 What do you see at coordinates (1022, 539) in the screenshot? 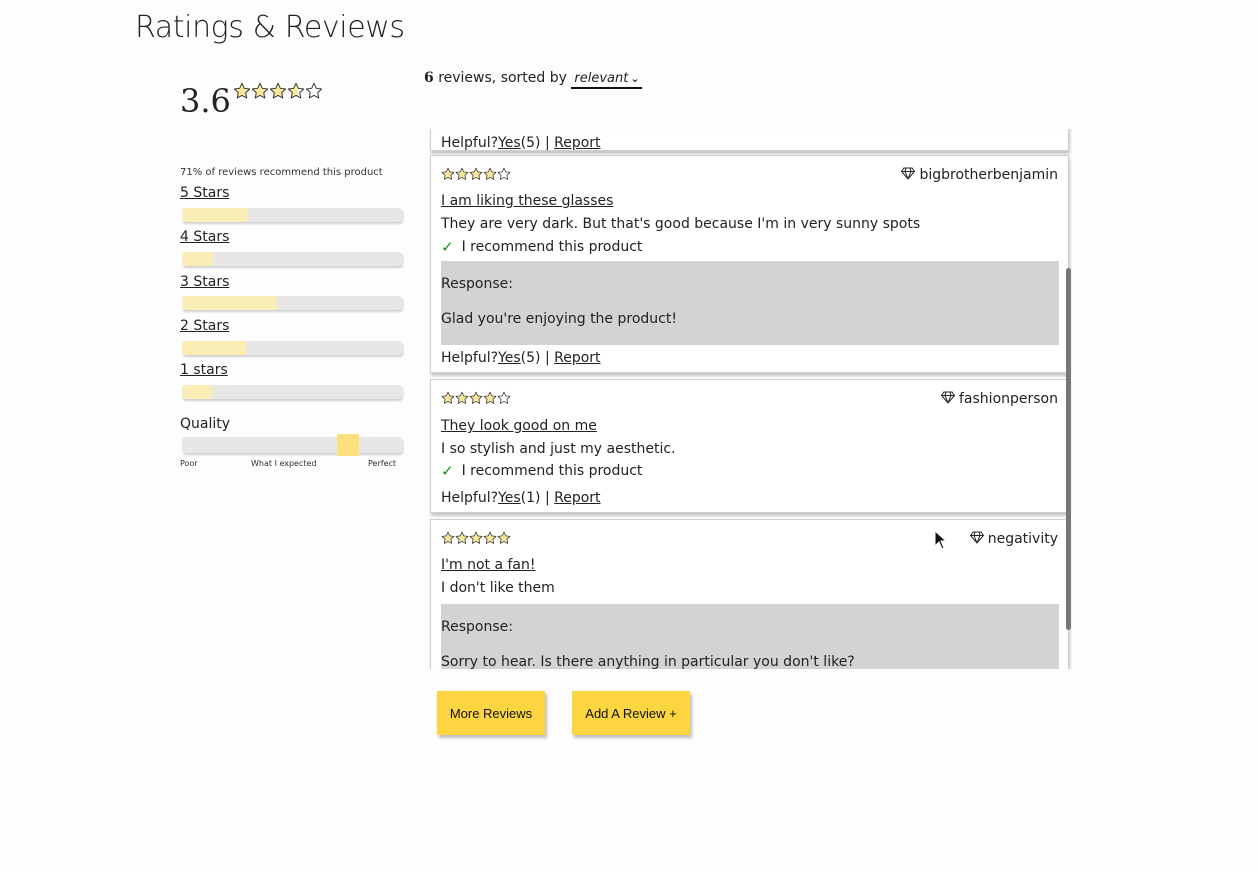
I see `review-username: negativity` at bounding box center [1022, 539].